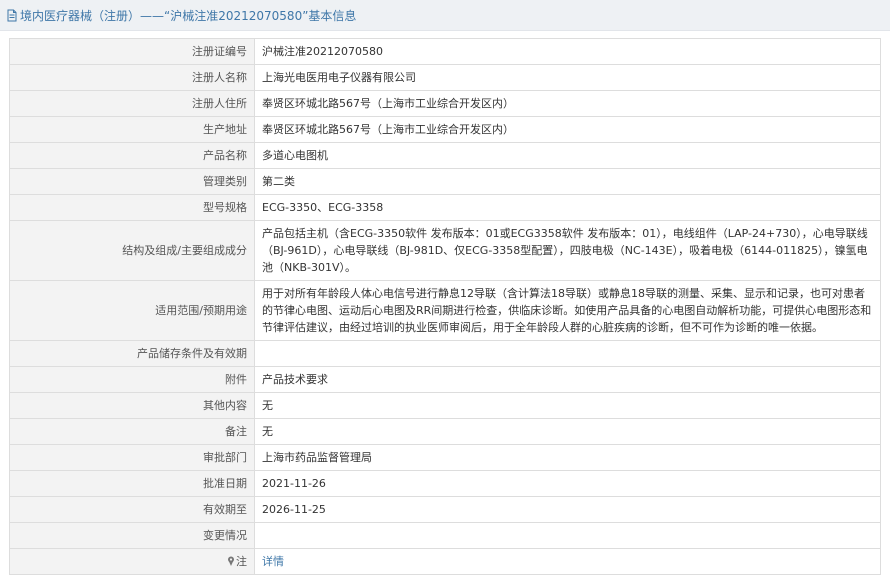  Describe the element at coordinates (132, 431) in the screenshot. I see `row-label: 备注` at that location.